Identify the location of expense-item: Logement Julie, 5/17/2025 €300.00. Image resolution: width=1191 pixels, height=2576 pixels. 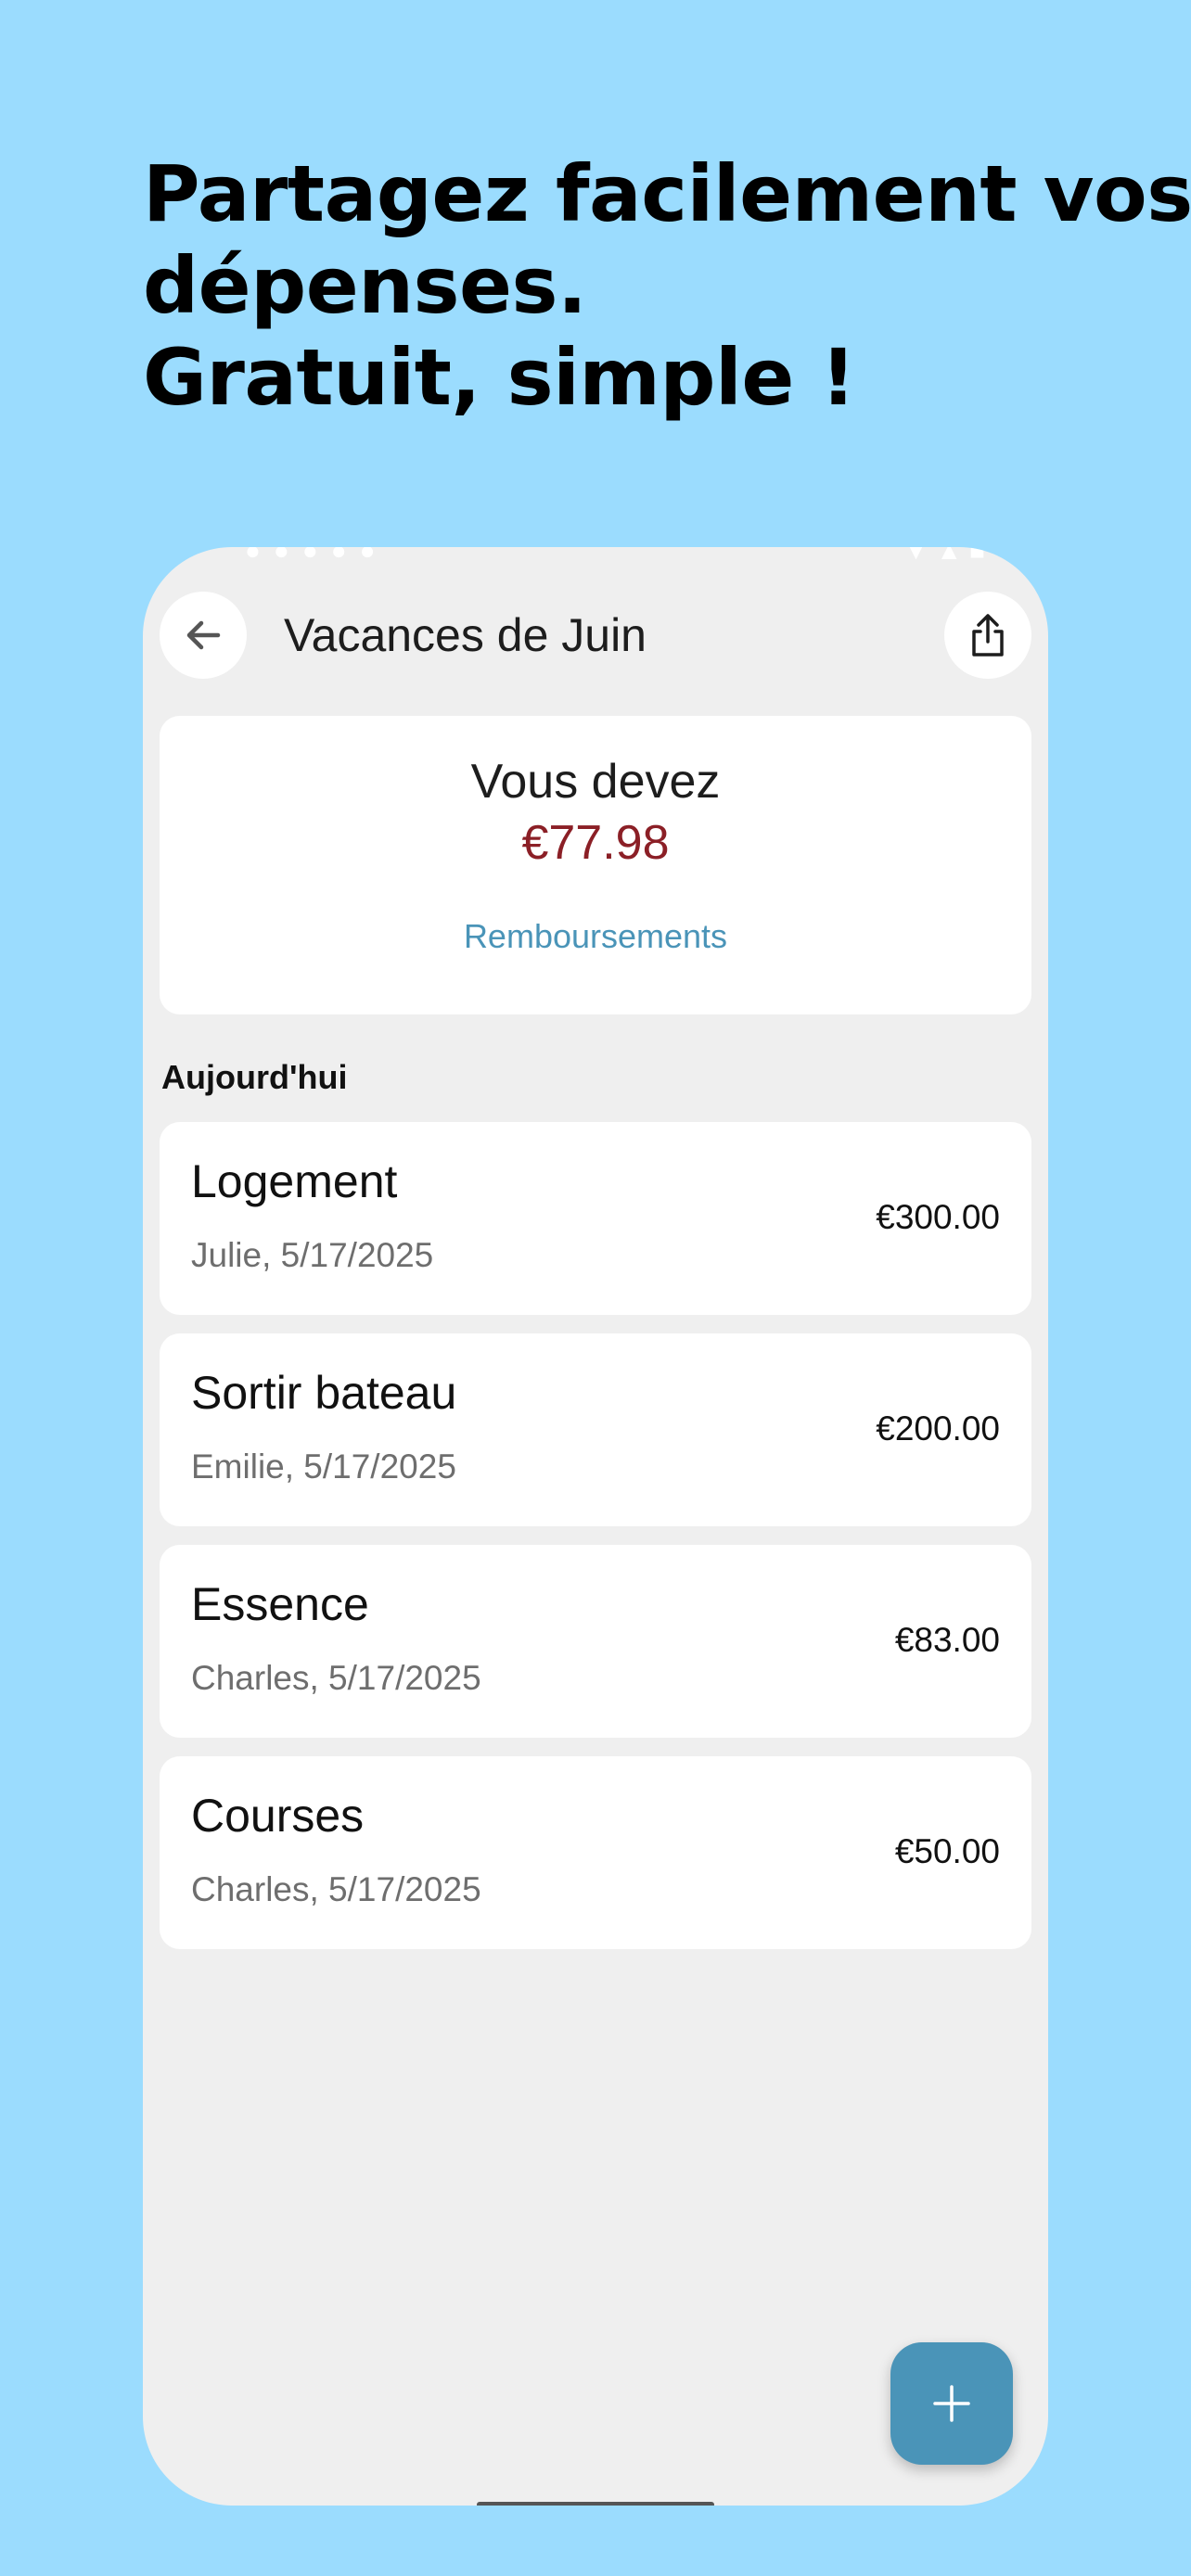
(595, 1218).